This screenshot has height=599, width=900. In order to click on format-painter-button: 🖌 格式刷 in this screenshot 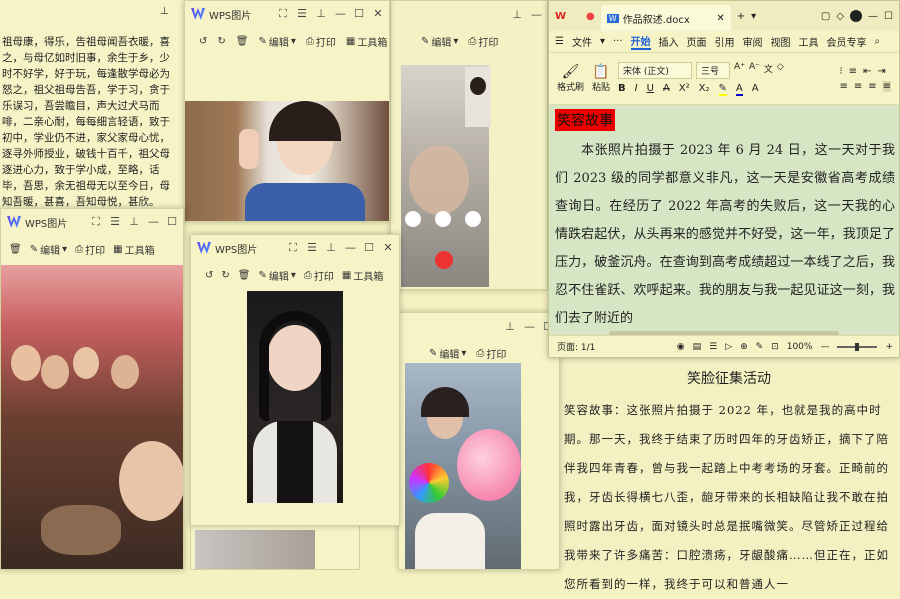, I will do `click(570, 78)`.